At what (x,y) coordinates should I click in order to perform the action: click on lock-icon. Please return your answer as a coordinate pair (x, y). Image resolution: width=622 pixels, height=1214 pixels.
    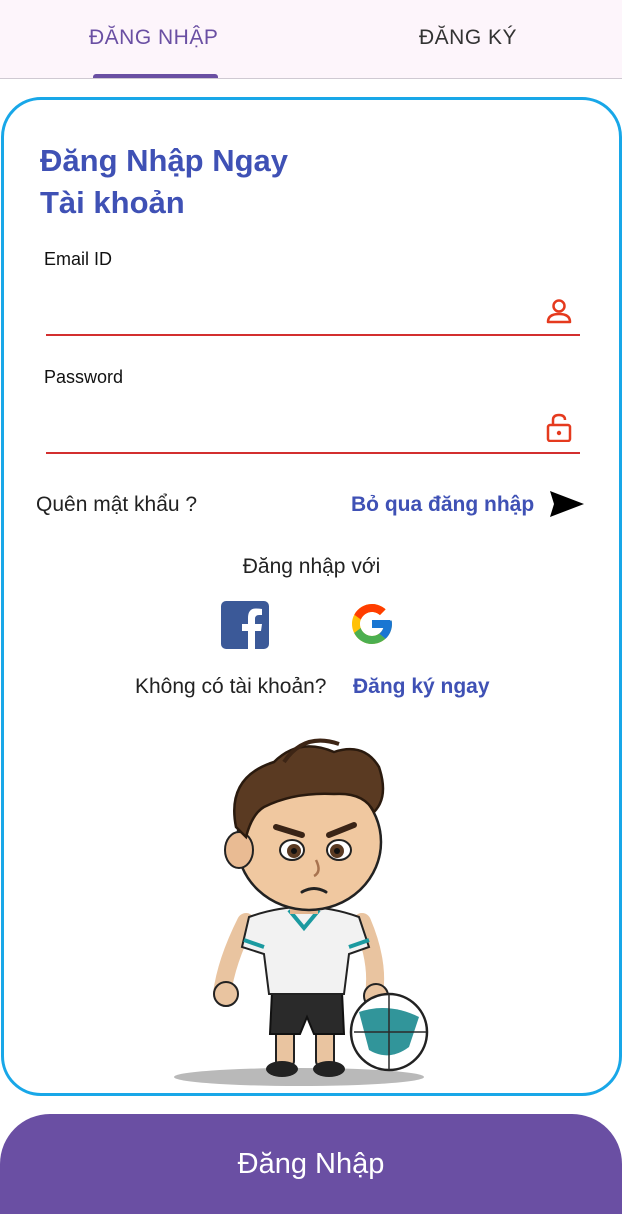
    Looking at the image, I should click on (559, 427).